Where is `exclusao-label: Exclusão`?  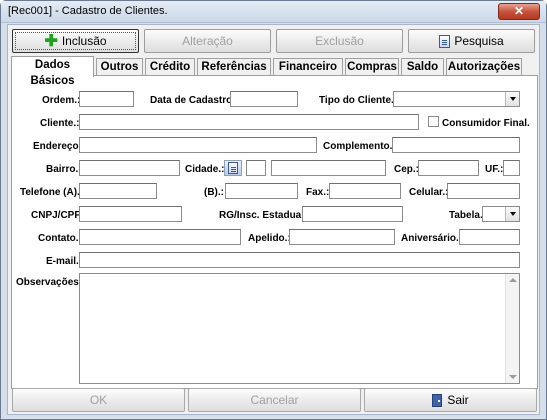 exclusao-label: Exclusão is located at coordinates (339, 41).